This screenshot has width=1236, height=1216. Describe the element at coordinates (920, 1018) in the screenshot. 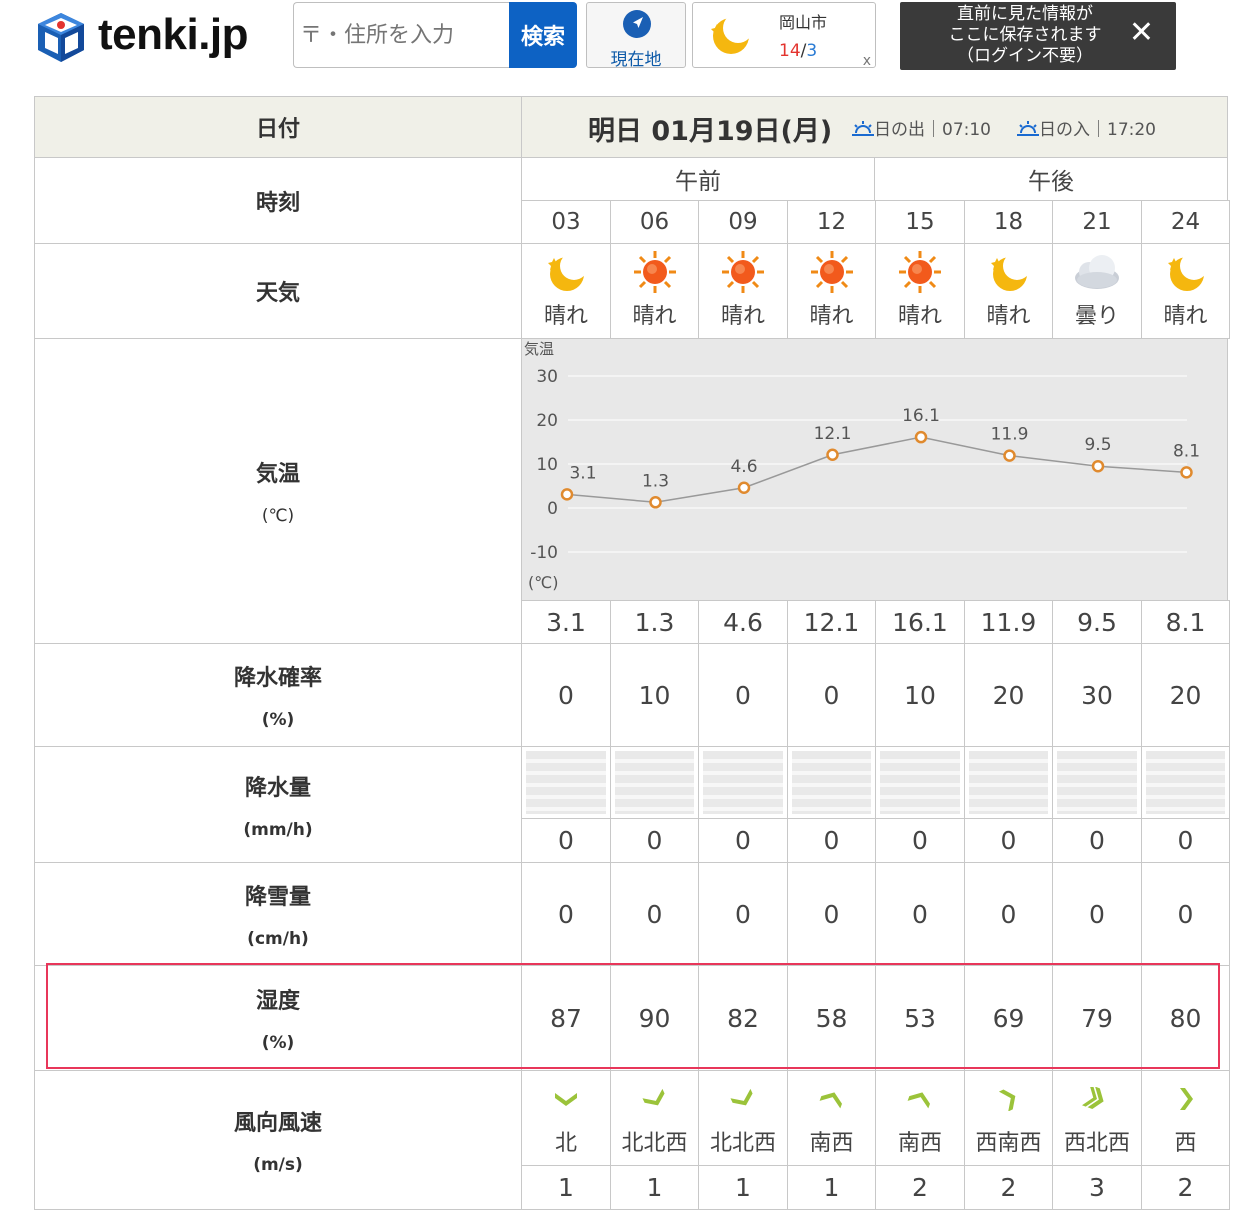

I see `humidity-cell: 53` at that location.